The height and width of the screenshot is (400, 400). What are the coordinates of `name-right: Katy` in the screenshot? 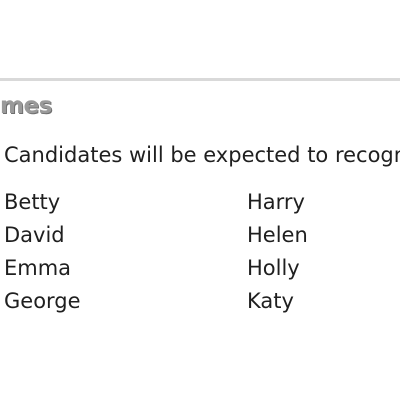 It's located at (270, 300).